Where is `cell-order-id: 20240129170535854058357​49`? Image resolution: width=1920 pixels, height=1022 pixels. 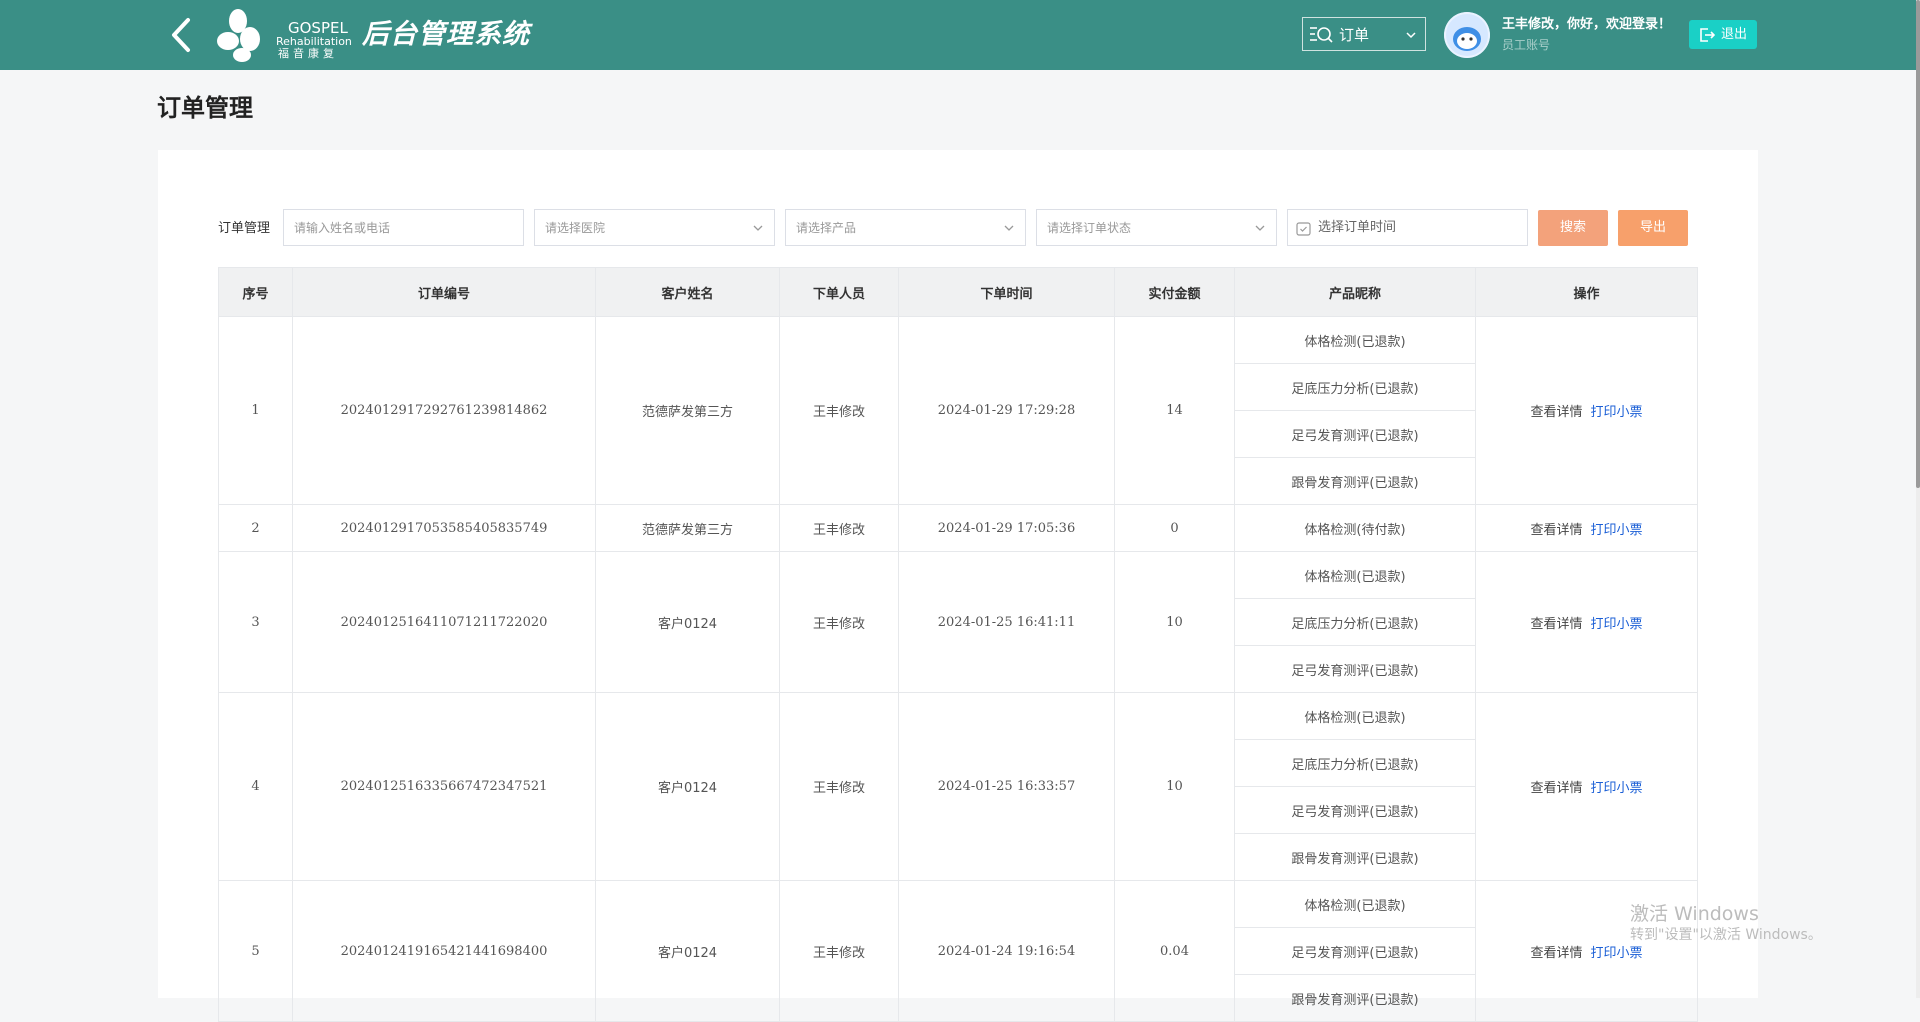
cell-order-id: 20240129170535854058357​49 is located at coordinates (444, 528).